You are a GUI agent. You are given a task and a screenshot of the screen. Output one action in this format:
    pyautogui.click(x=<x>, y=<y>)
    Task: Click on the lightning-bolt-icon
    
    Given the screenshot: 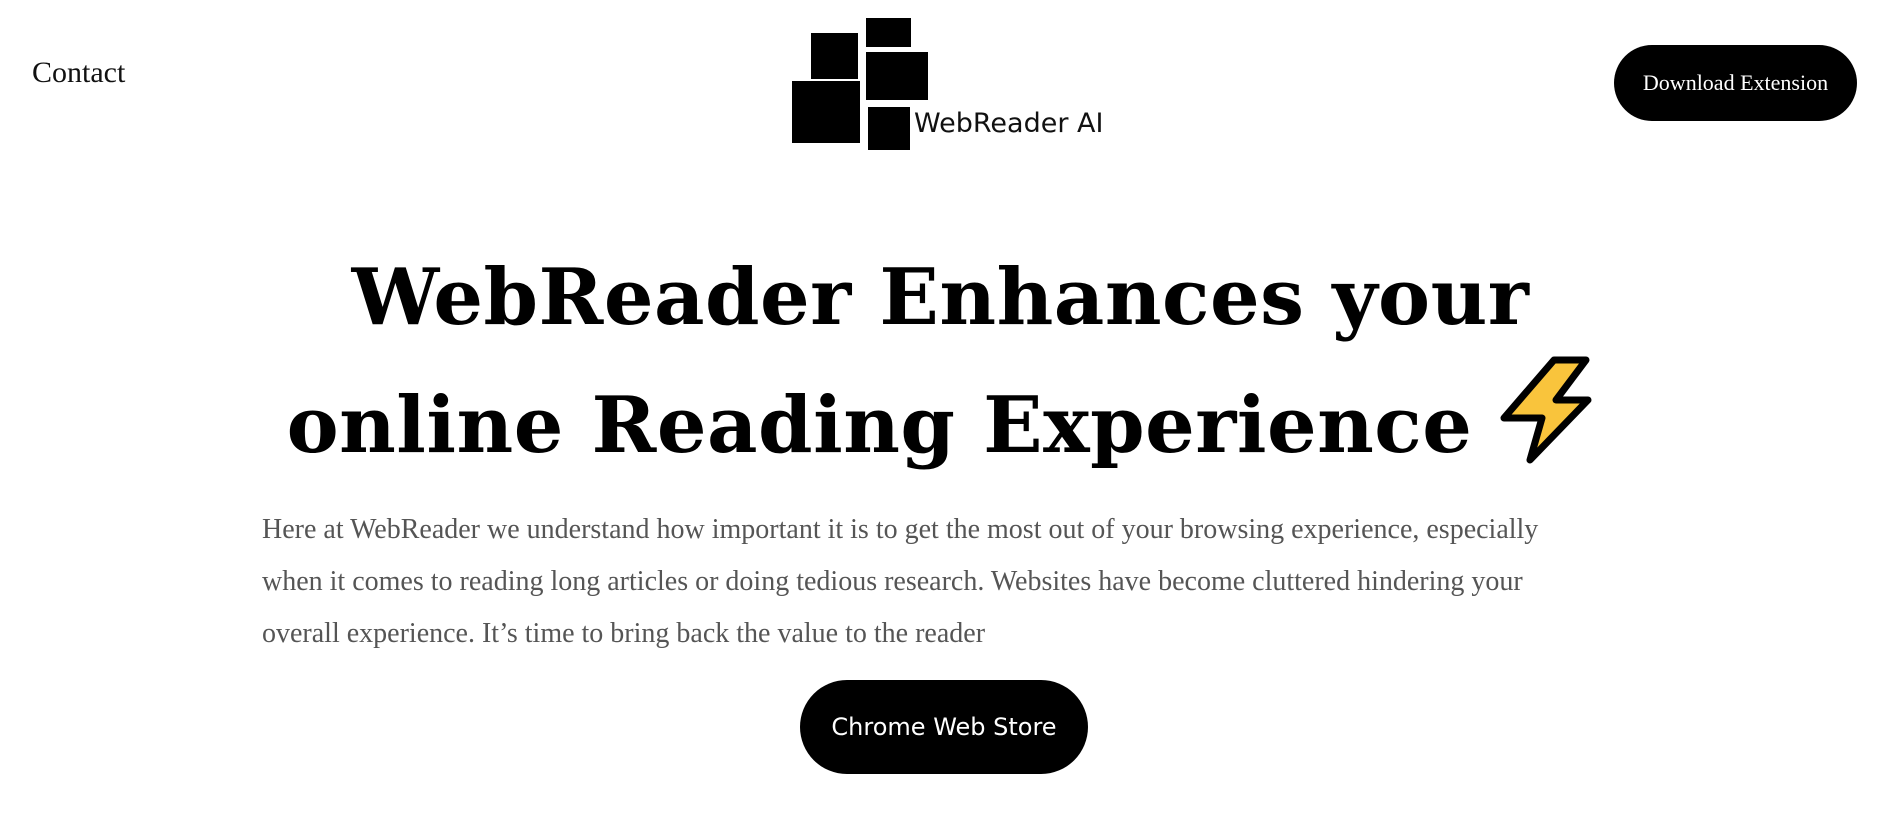 What is the action you would take?
    pyautogui.click(x=1542, y=426)
    